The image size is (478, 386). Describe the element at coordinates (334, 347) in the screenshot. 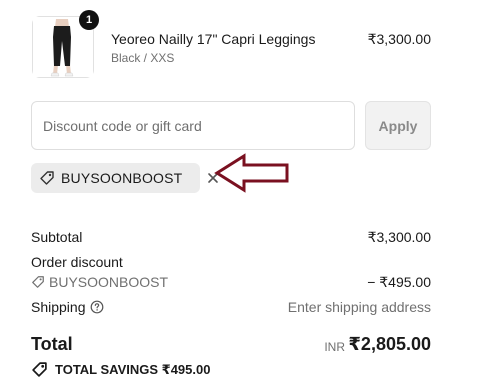

I see `total-currency: INR` at that location.